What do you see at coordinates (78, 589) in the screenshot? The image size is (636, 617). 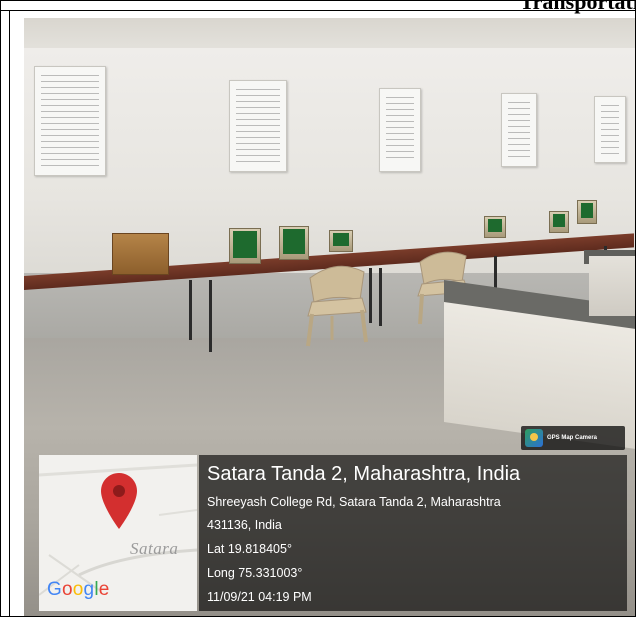 I see `google-logo: Google` at bounding box center [78, 589].